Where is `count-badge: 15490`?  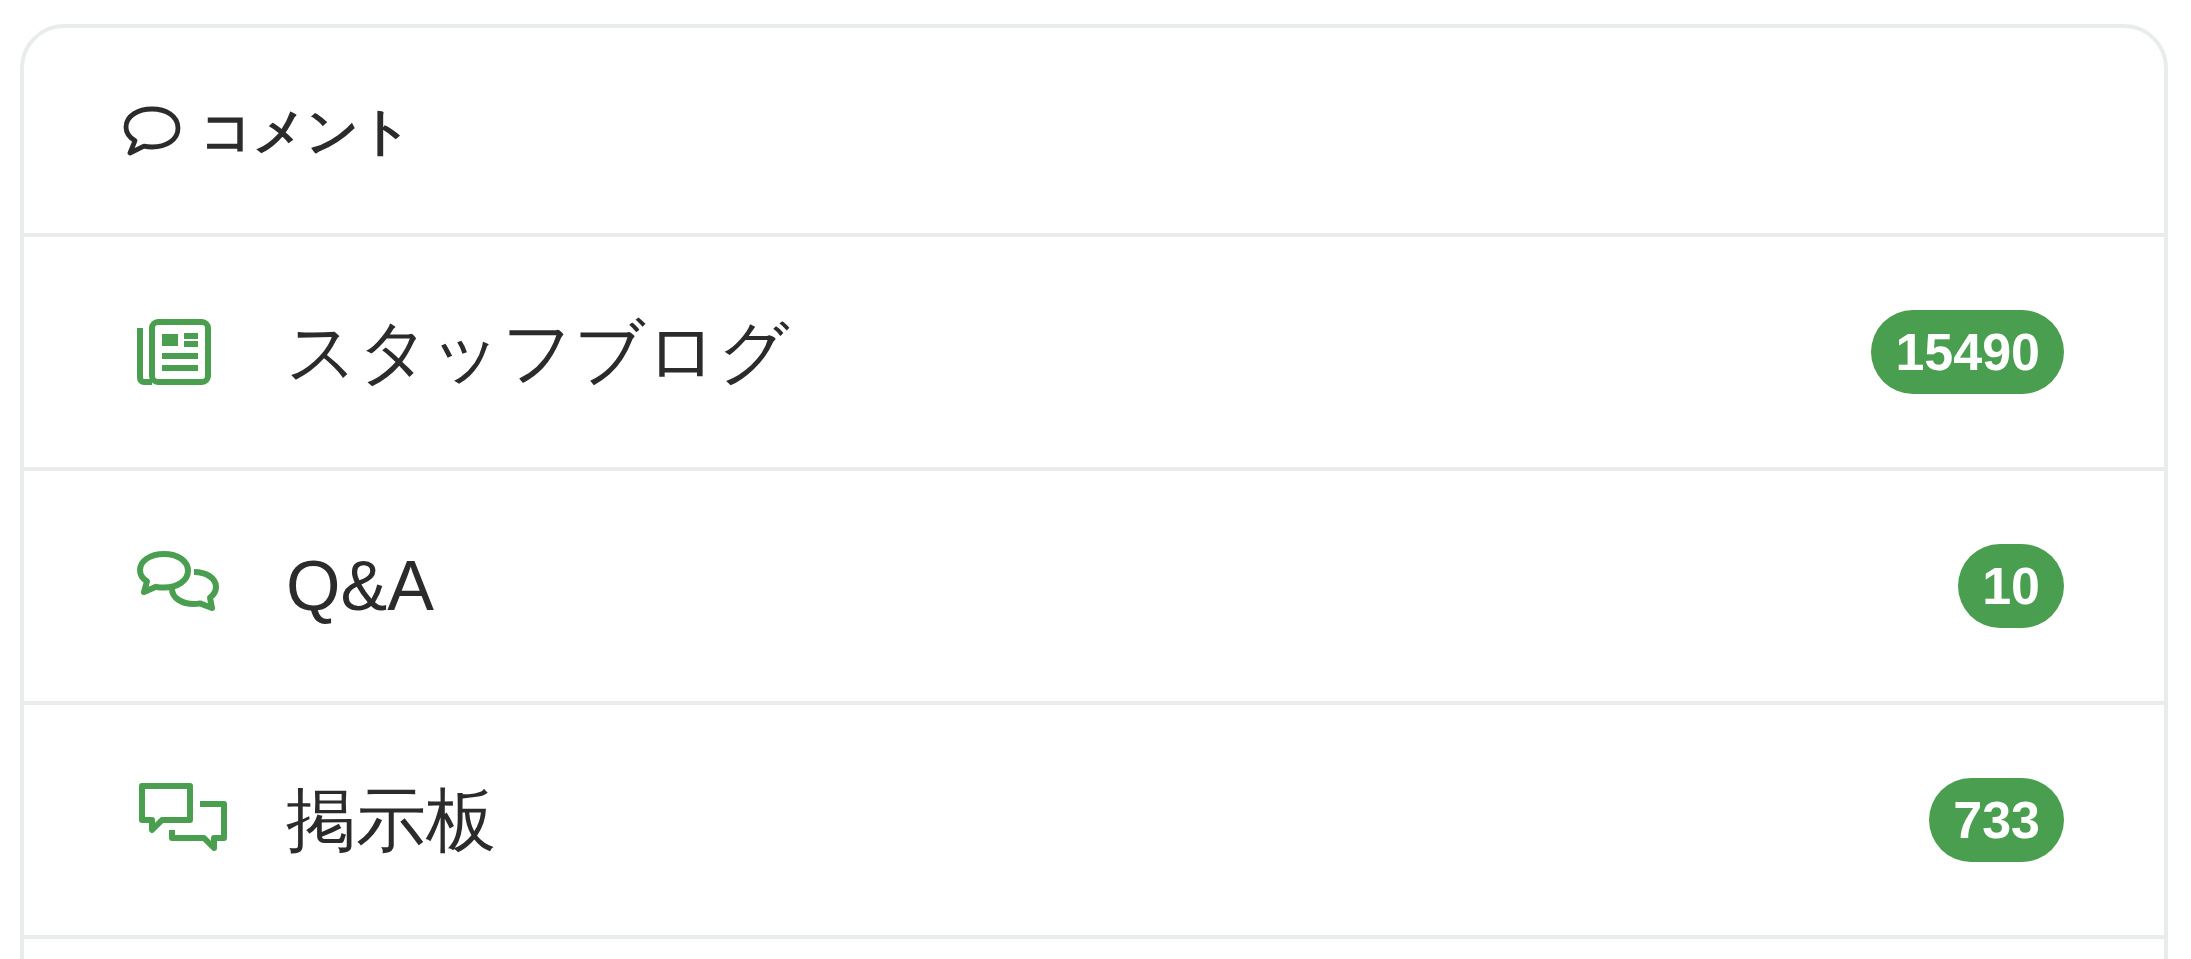 count-badge: 15490 is located at coordinates (1967, 352).